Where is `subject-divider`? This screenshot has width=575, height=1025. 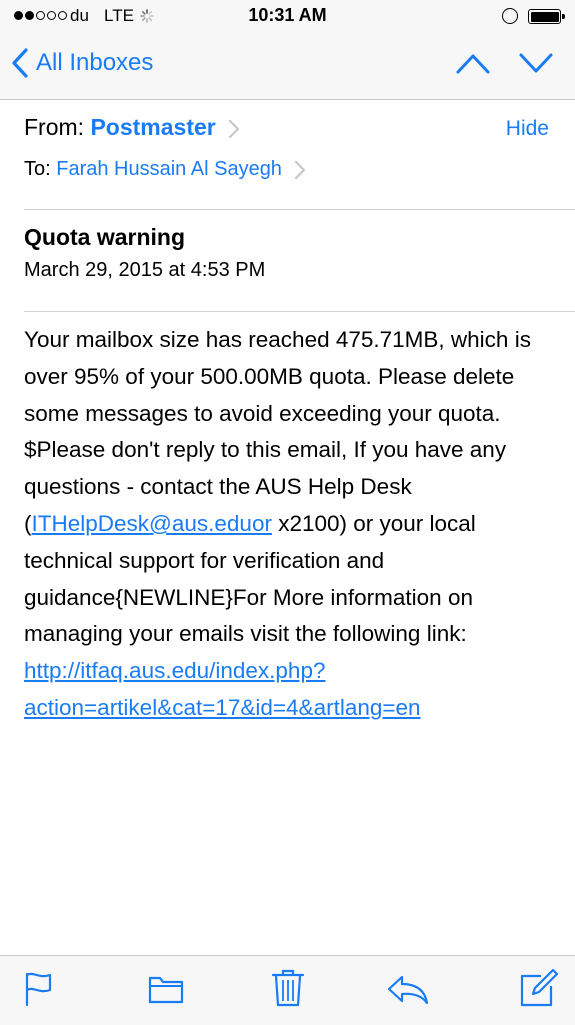 subject-divider is located at coordinates (299, 311).